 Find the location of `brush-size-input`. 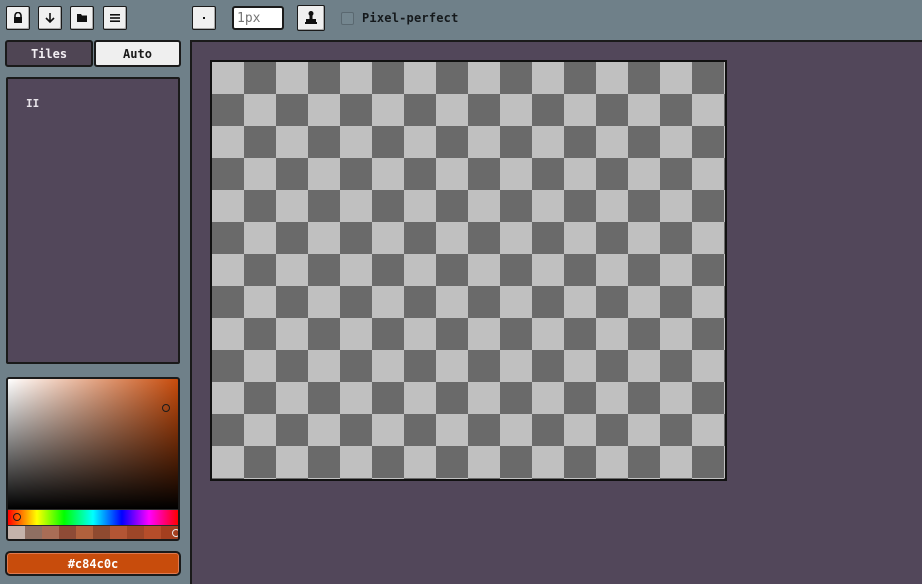

brush-size-input is located at coordinates (258, 18).